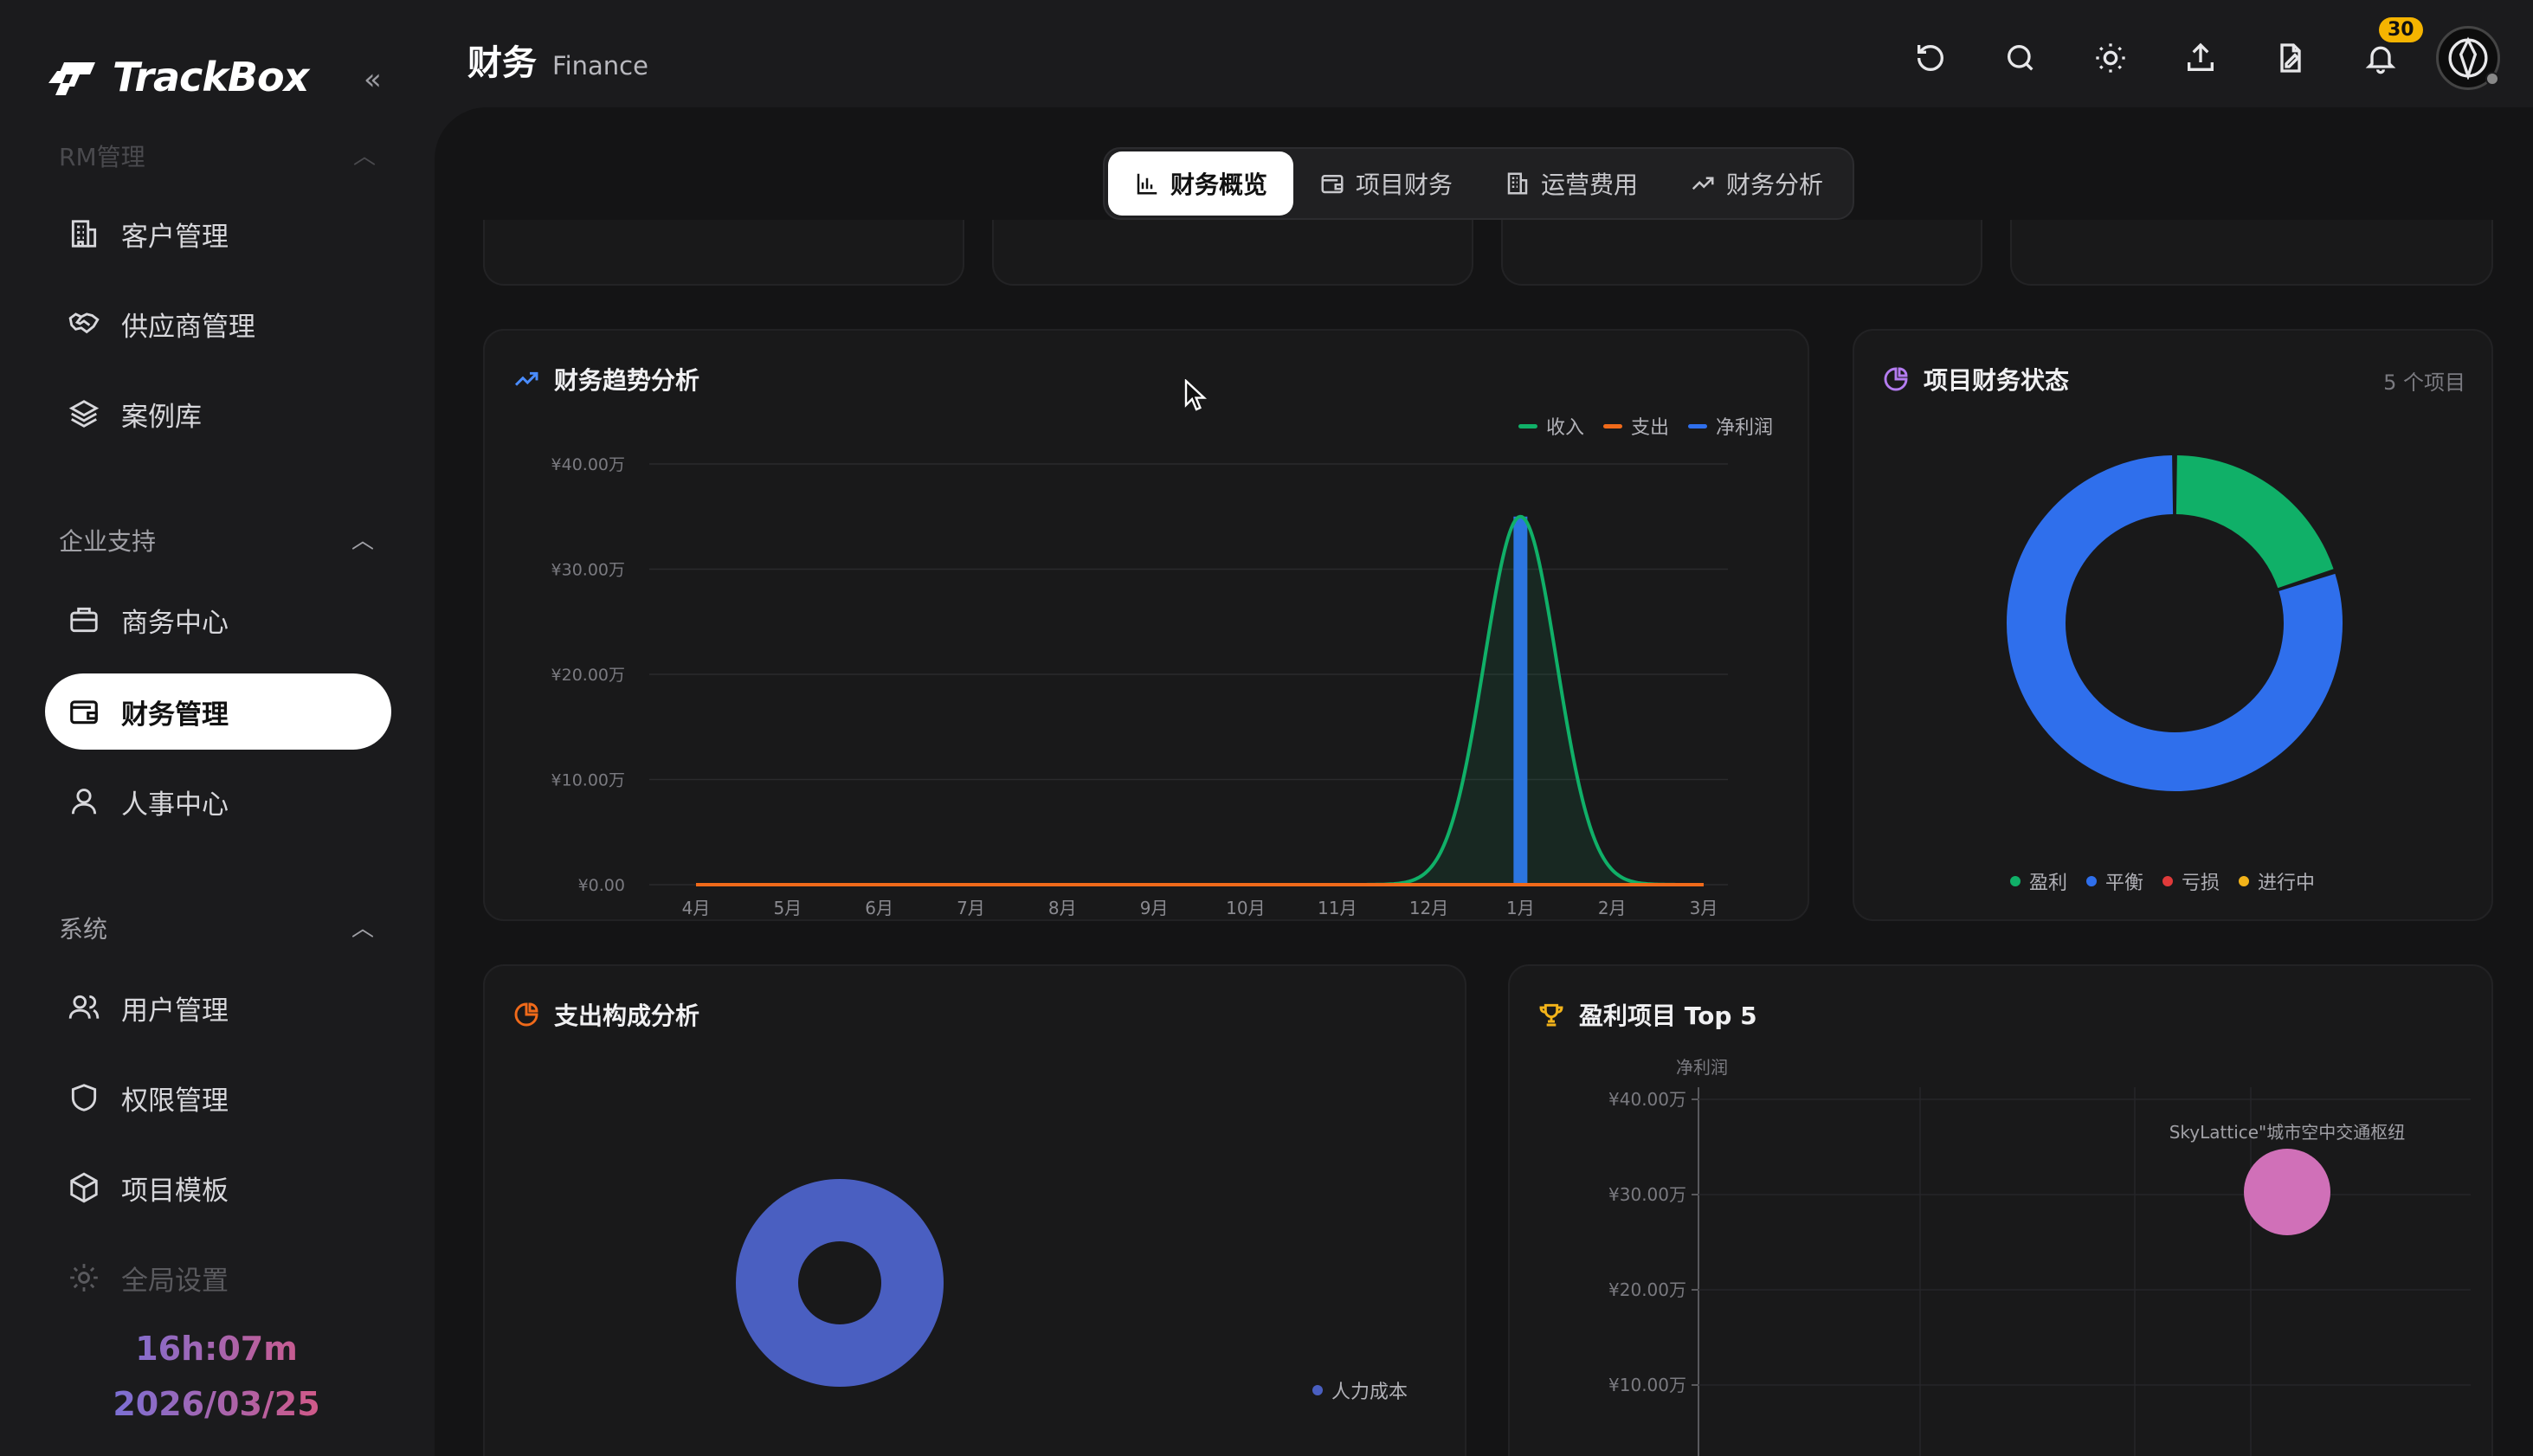 The image size is (2533, 1456). I want to click on app-logo: TrackBox, so click(177, 77).